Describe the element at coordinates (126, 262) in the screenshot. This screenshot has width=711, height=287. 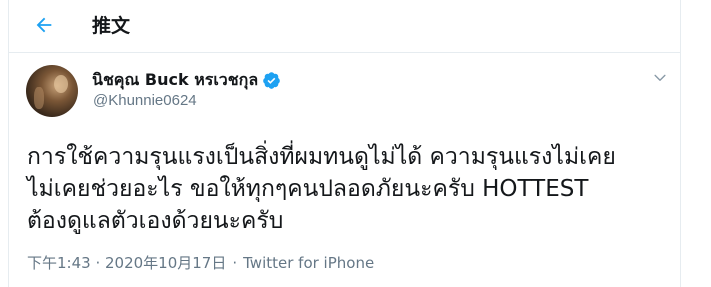
I see `tweet-timestamp: 下午1:43 · 2020年10月17日` at that location.